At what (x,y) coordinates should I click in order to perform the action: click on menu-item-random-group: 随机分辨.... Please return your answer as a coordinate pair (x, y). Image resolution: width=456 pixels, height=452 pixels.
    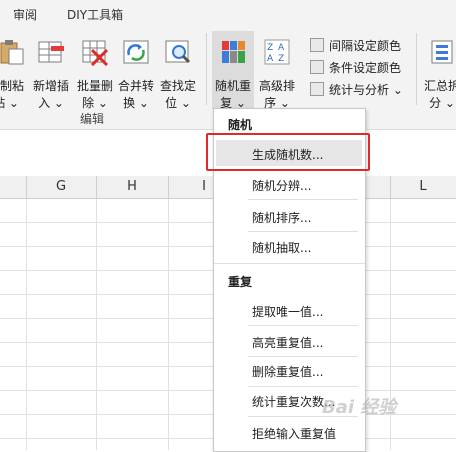
    Looking at the image, I should click on (281, 185).